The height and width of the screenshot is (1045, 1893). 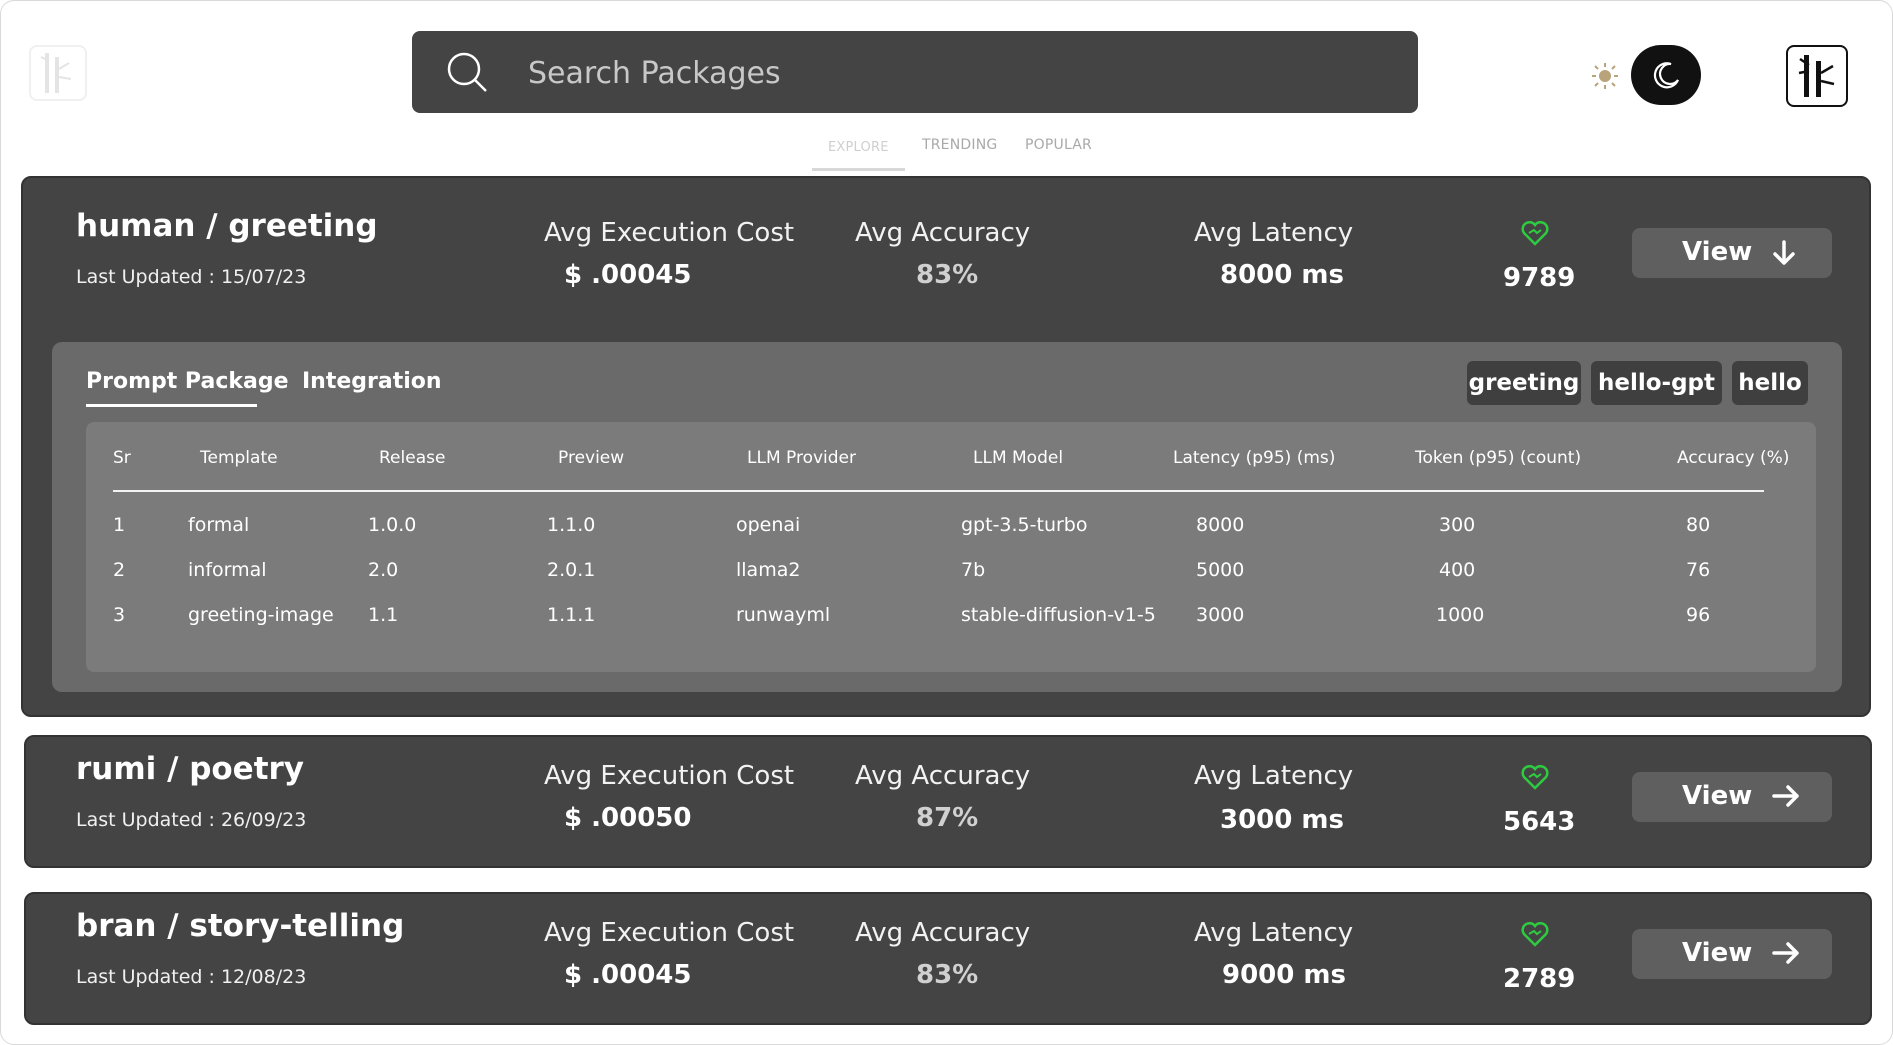 What do you see at coordinates (1254, 458) in the screenshot?
I see `column-header: Latency (p95) (ms)` at bounding box center [1254, 458].